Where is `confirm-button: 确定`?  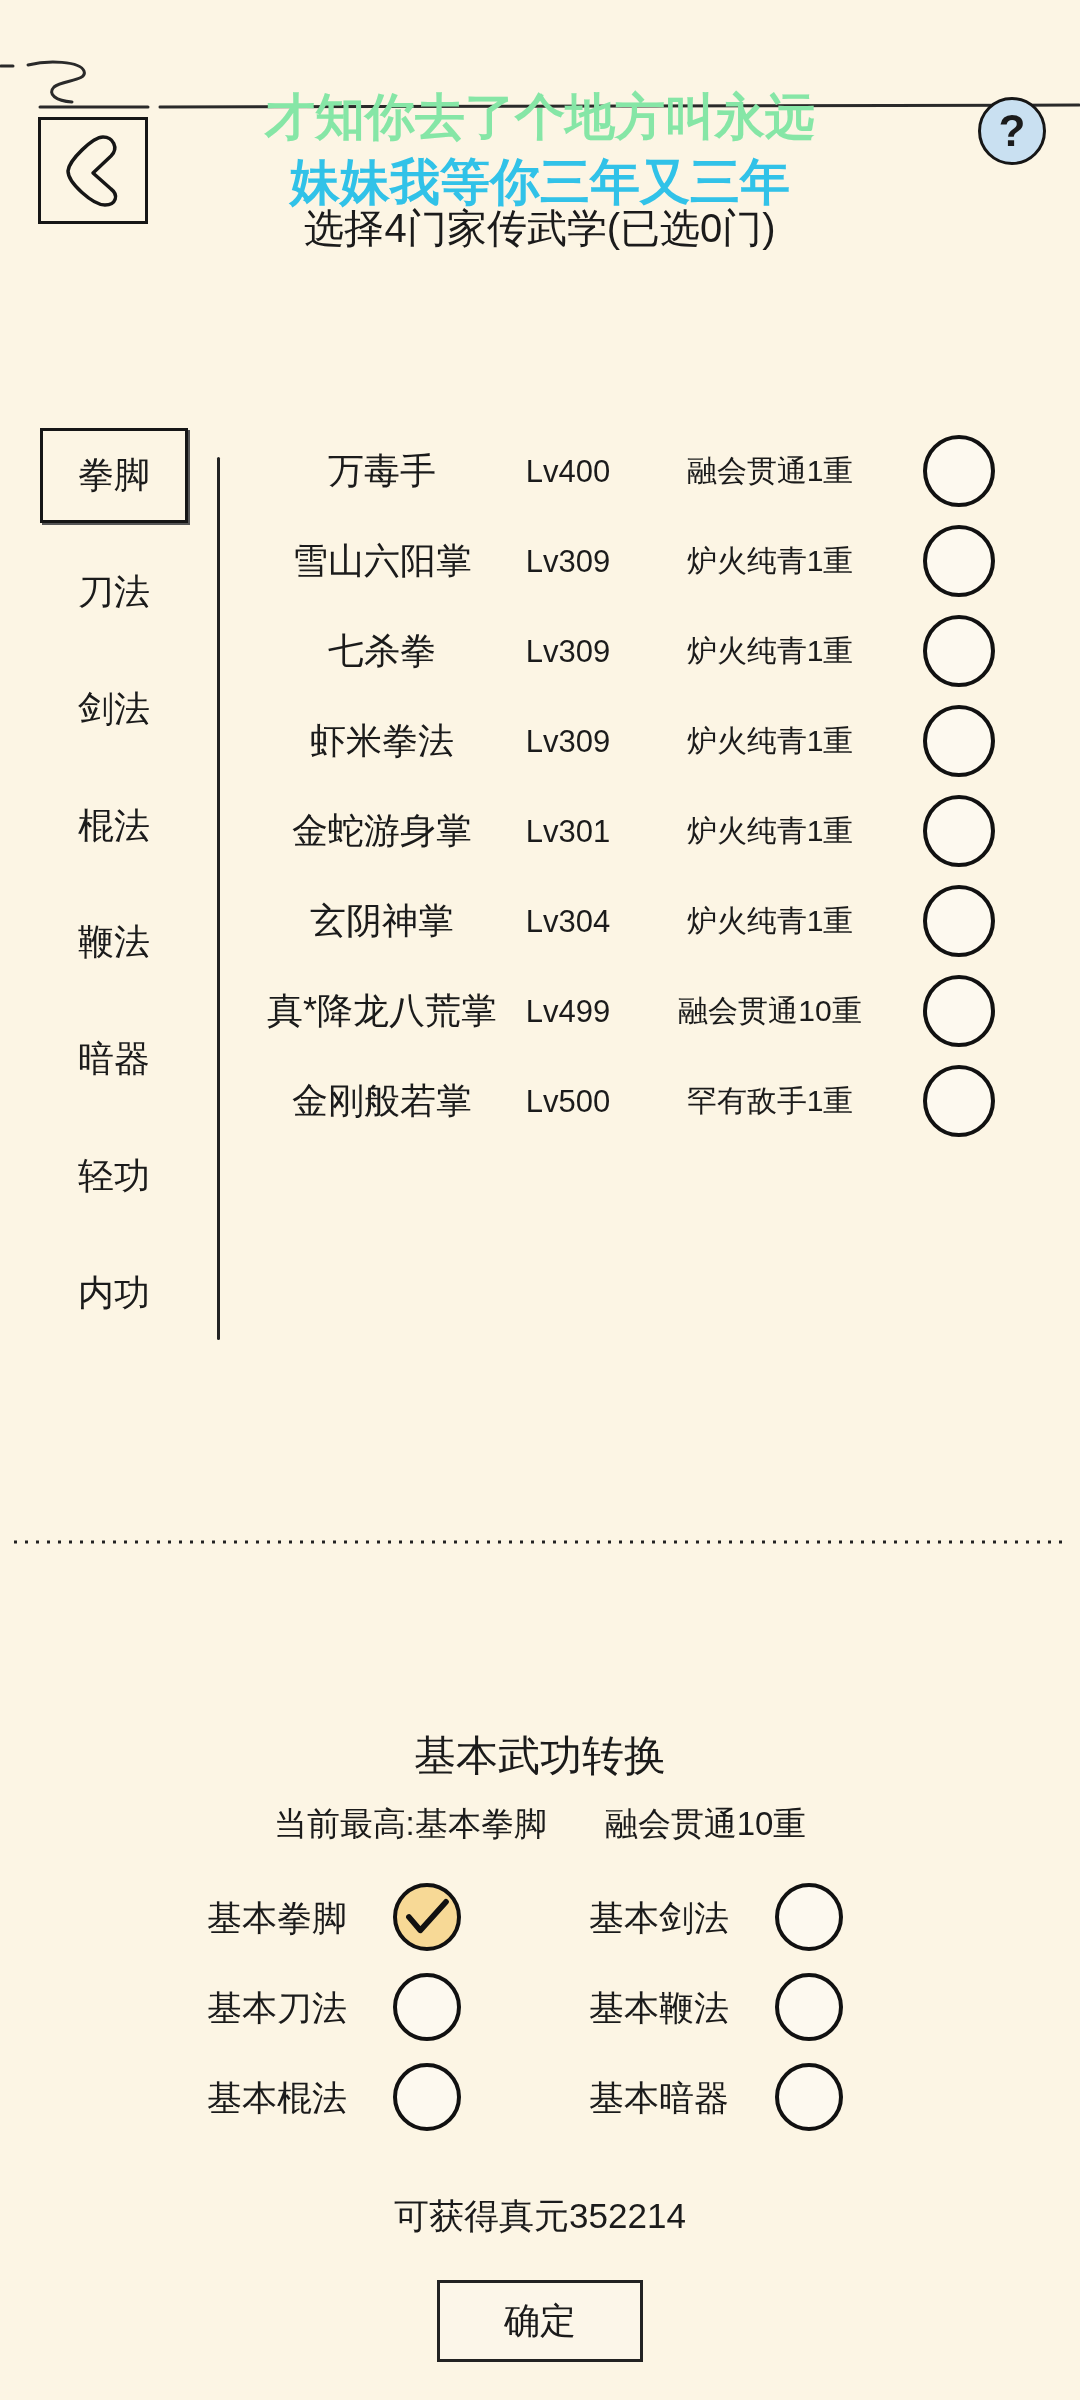 confirm-button: 确定 is located at coordinates (540, 2321).